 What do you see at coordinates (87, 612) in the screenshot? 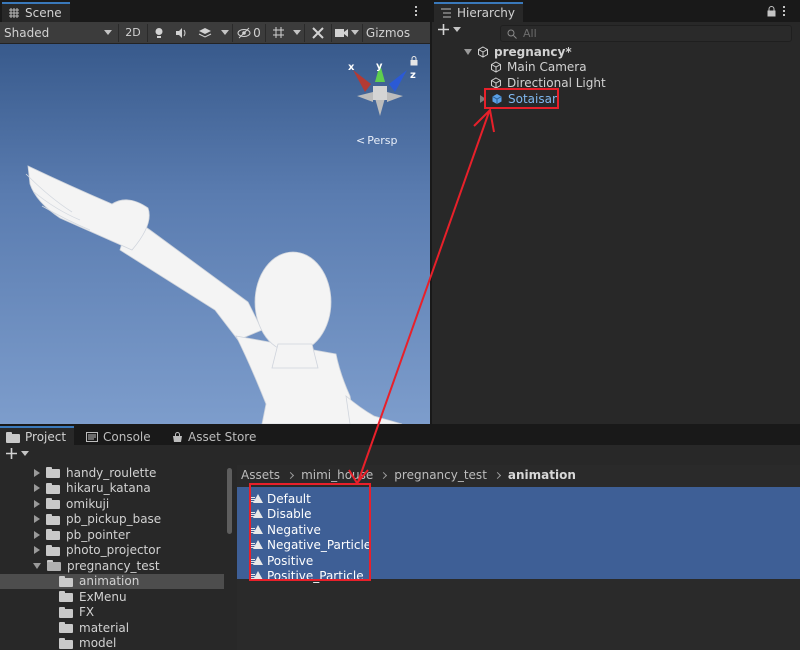
I see `folder-label: FX` at bounding box center [87, 612].